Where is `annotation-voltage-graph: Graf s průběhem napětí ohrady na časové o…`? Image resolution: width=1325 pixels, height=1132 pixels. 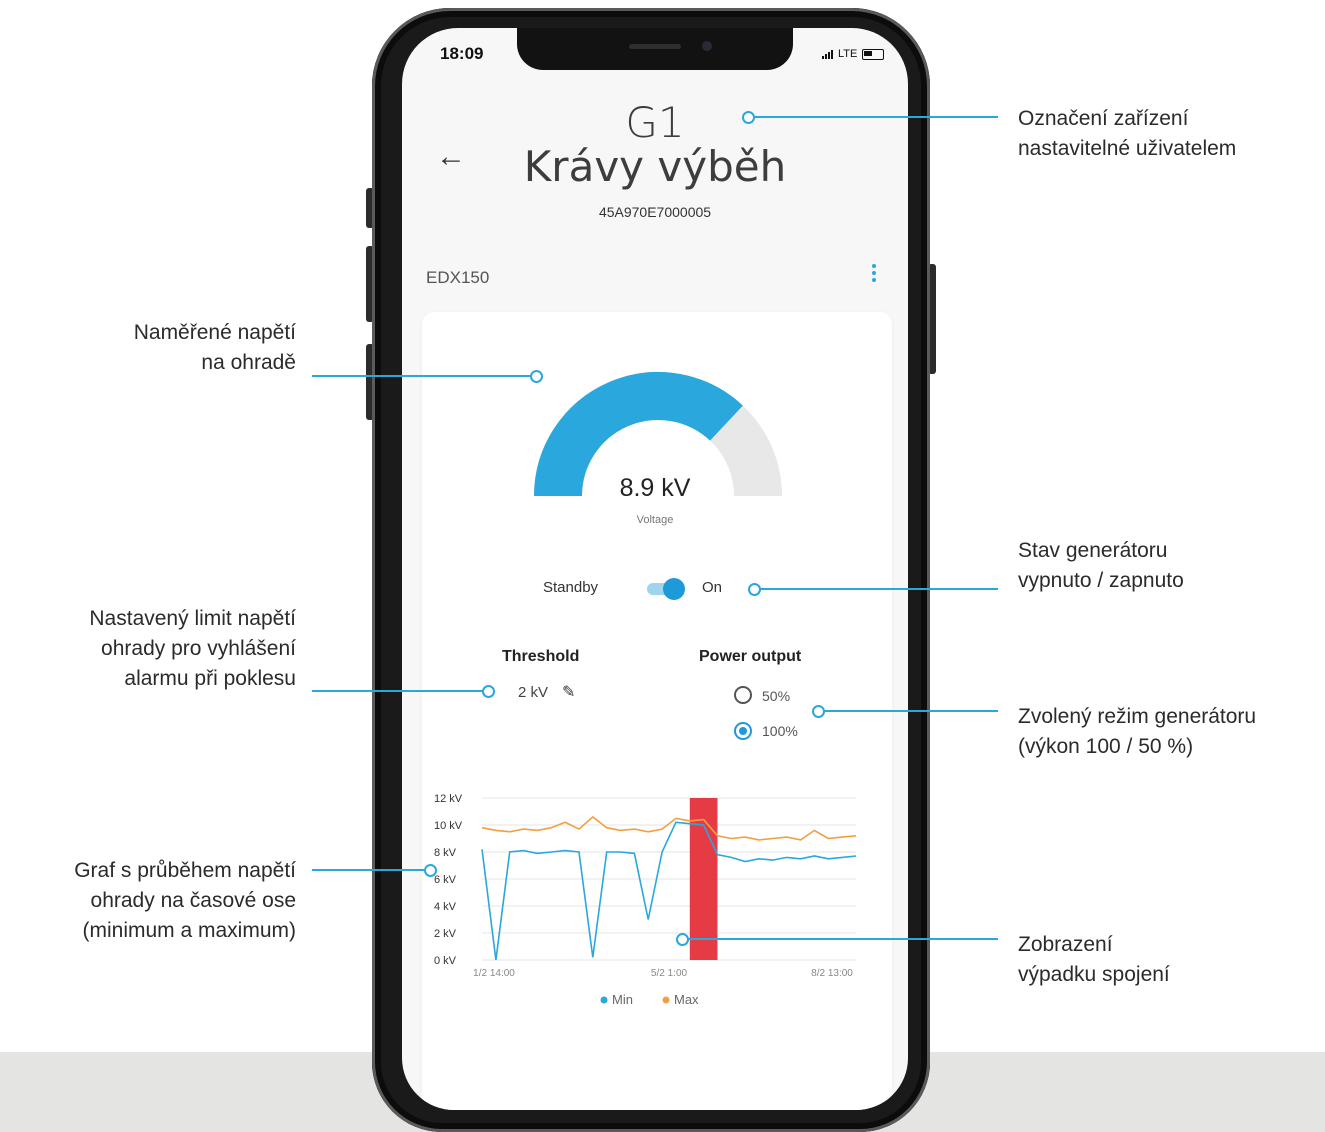
annotation-voltage-graph: Graf s průběhem napětí ohrady na časové o… is located at coordinates (185, 900).